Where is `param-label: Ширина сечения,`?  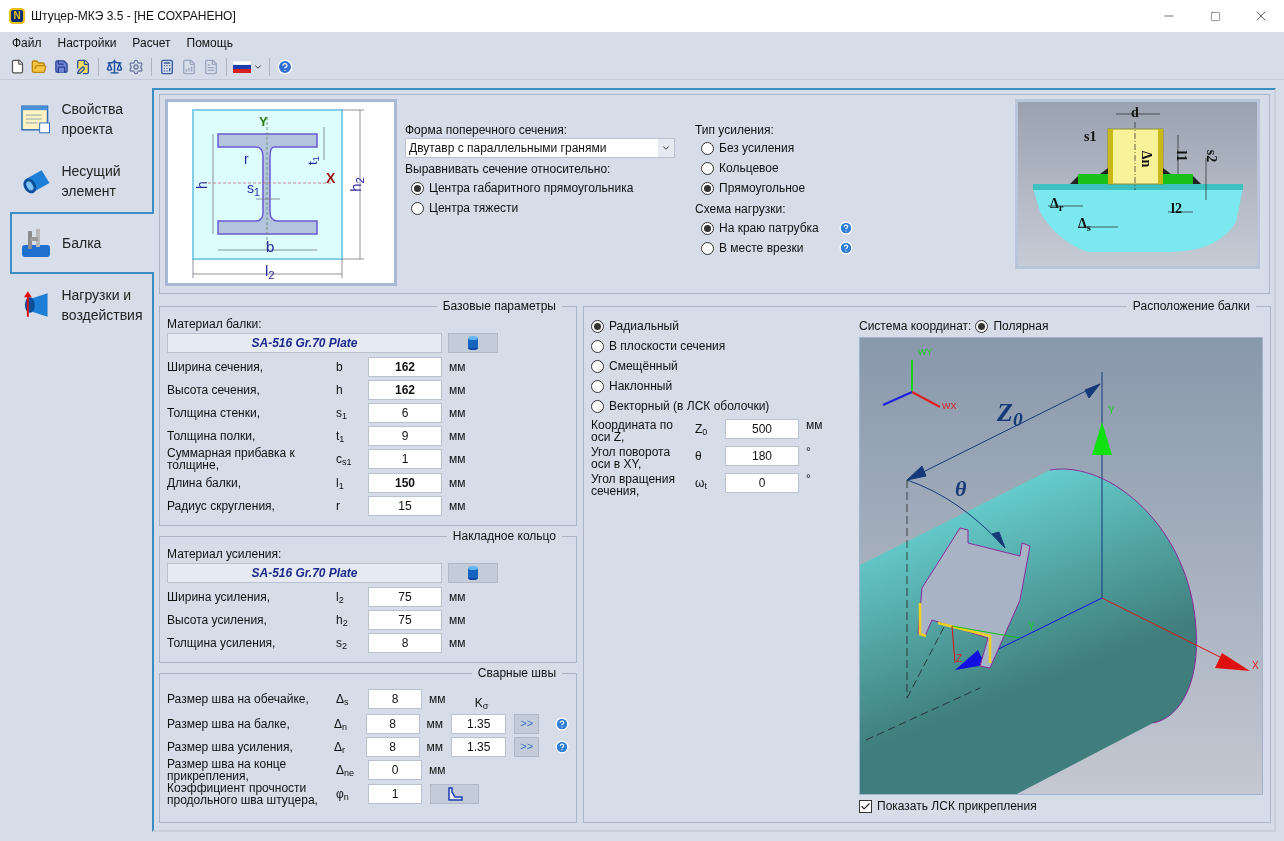 param-label: Ширина сечения, is located at coordinates (216, 366).